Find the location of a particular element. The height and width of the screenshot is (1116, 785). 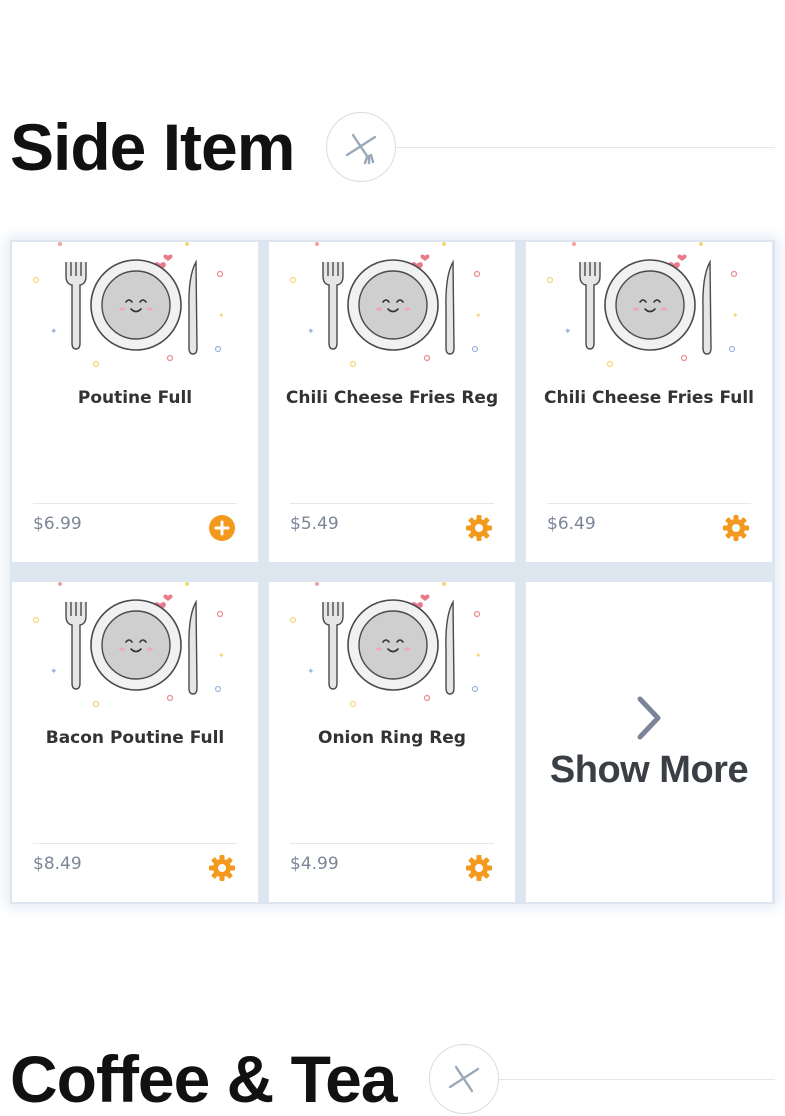

section-header-side-item: Side Item is located at coordinates (392, 147).